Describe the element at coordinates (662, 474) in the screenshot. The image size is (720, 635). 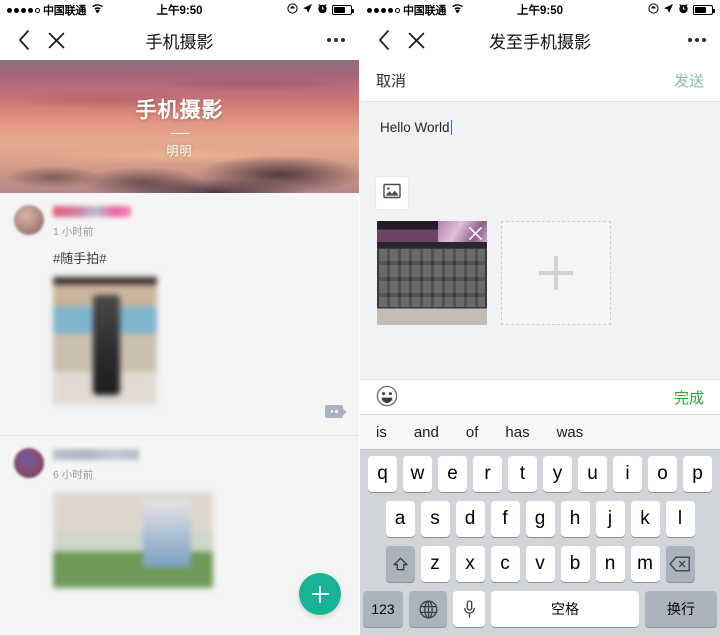
I see `key-o: o` at that location.